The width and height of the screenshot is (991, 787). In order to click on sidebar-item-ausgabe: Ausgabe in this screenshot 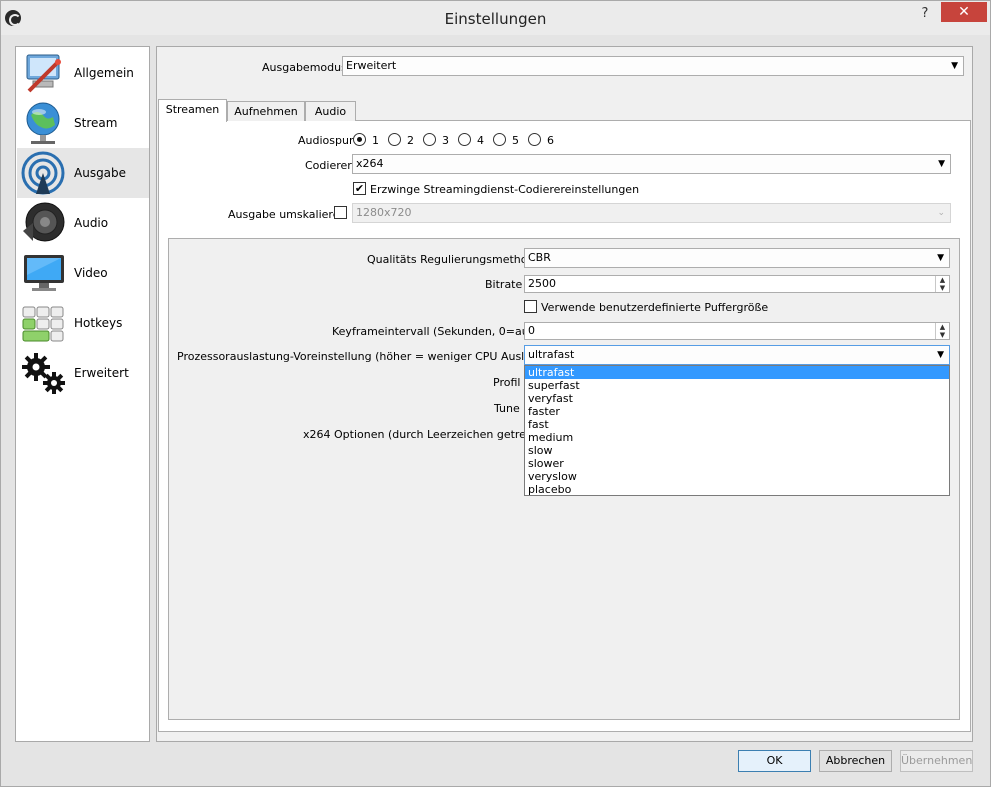, I will do `click(83, 173)`.